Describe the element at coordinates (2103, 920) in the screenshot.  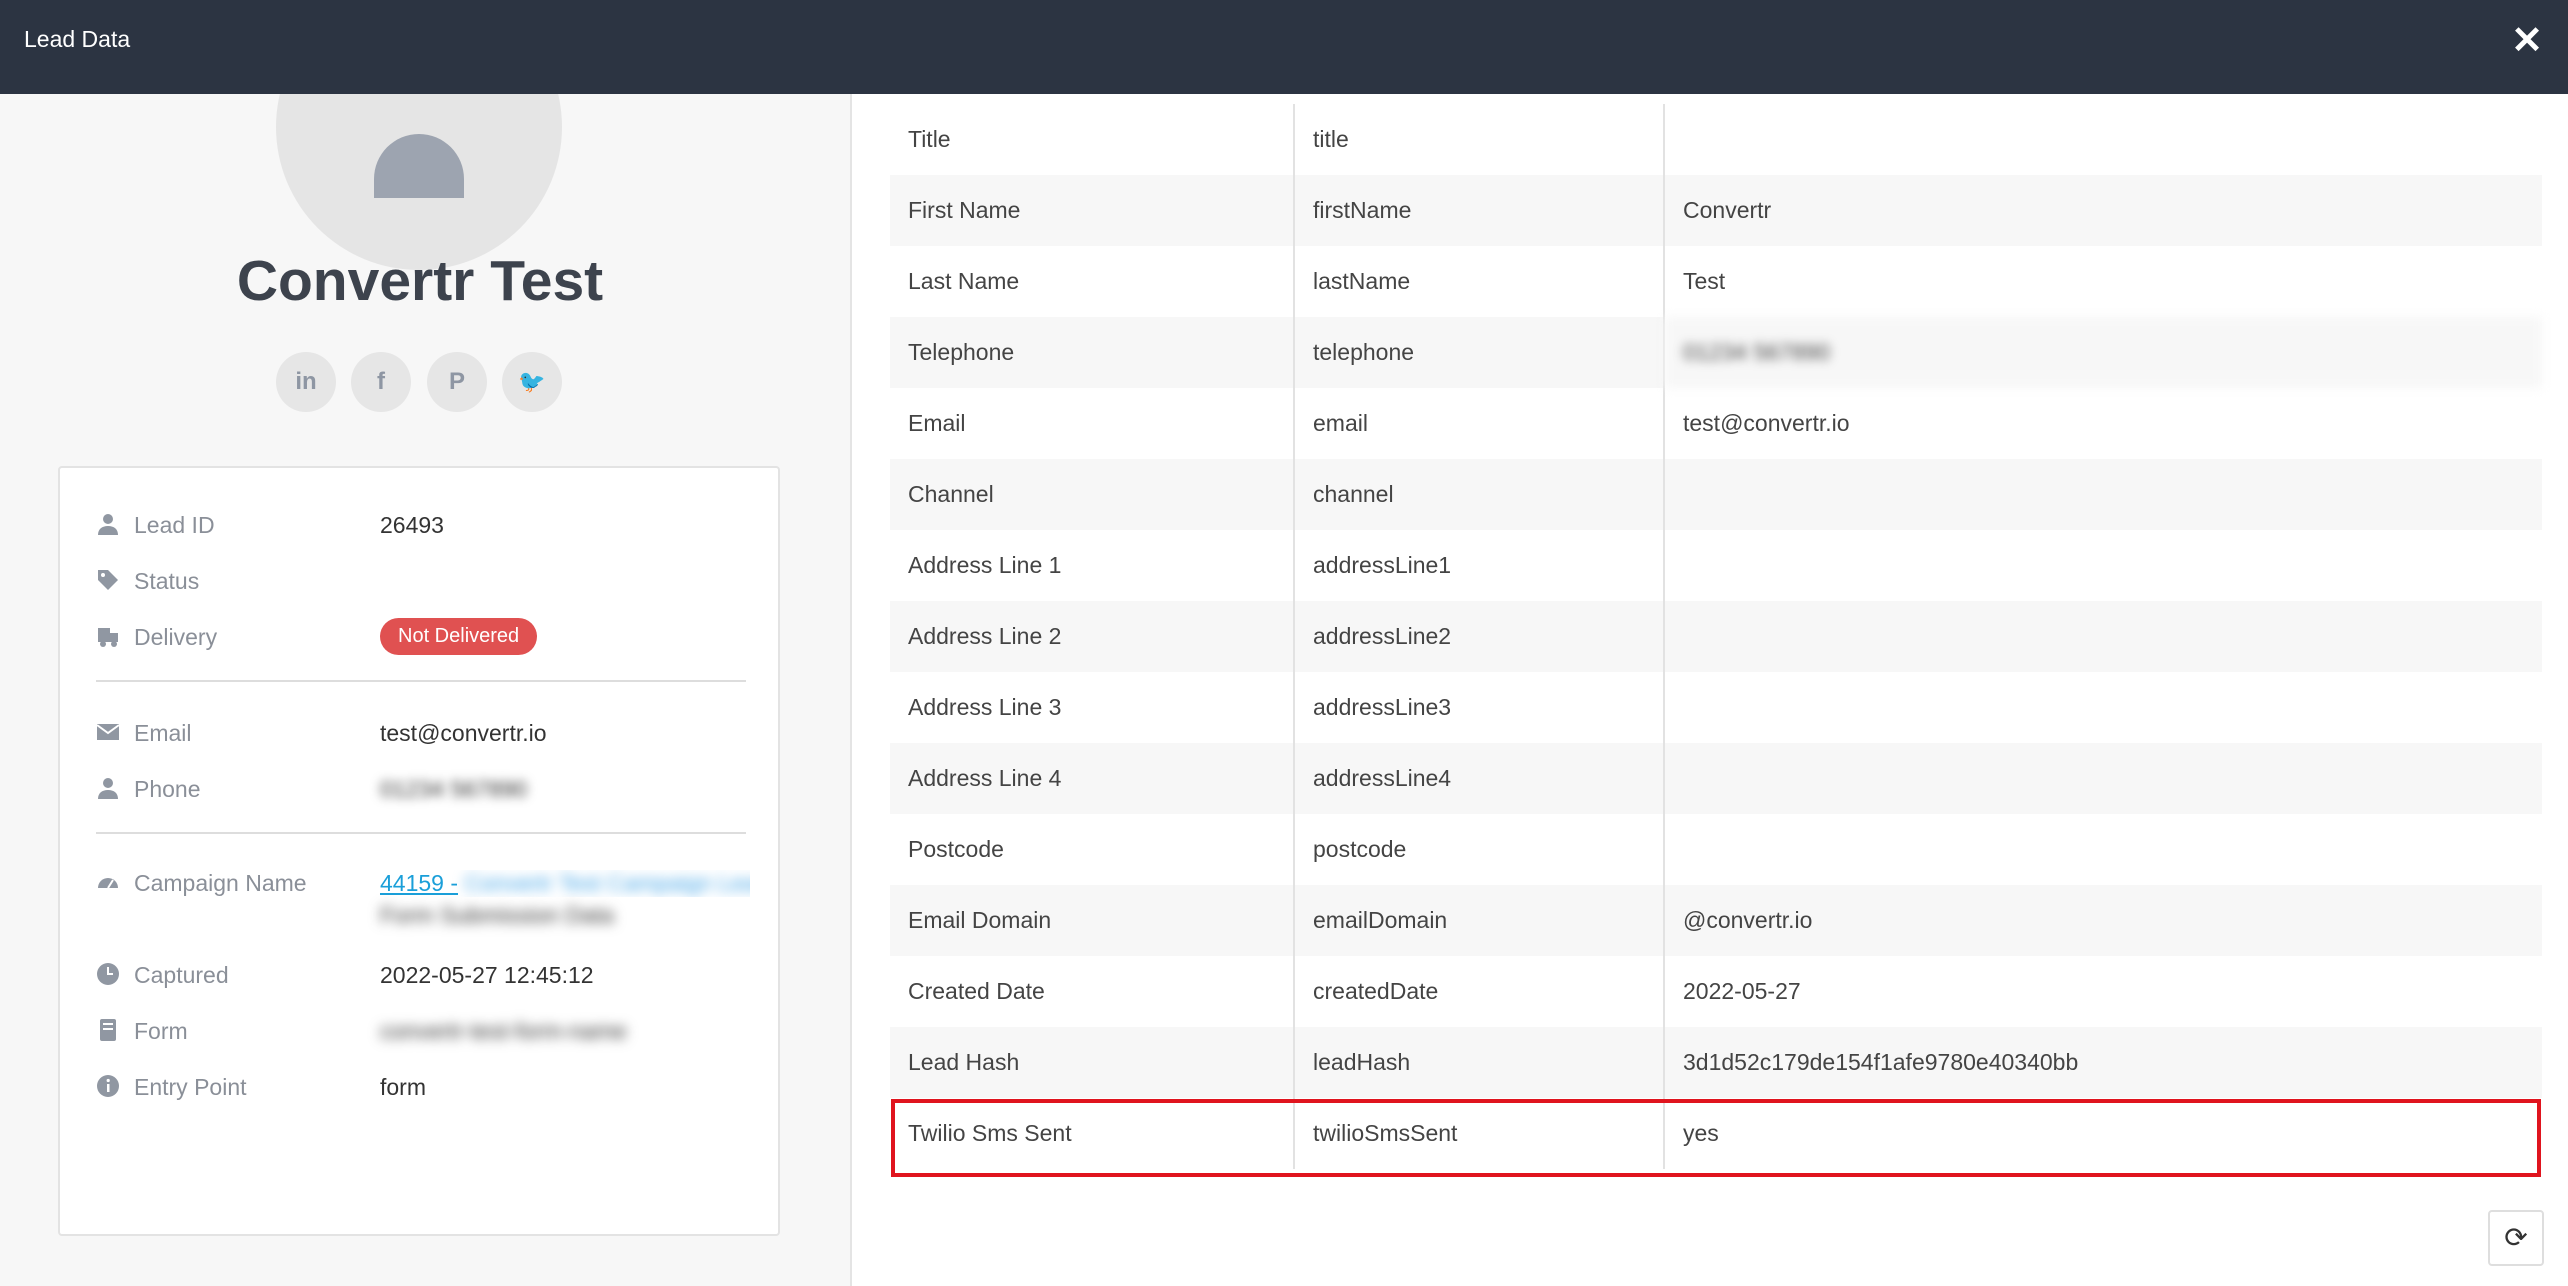
I see `field-value: @convertr.io` at that location.